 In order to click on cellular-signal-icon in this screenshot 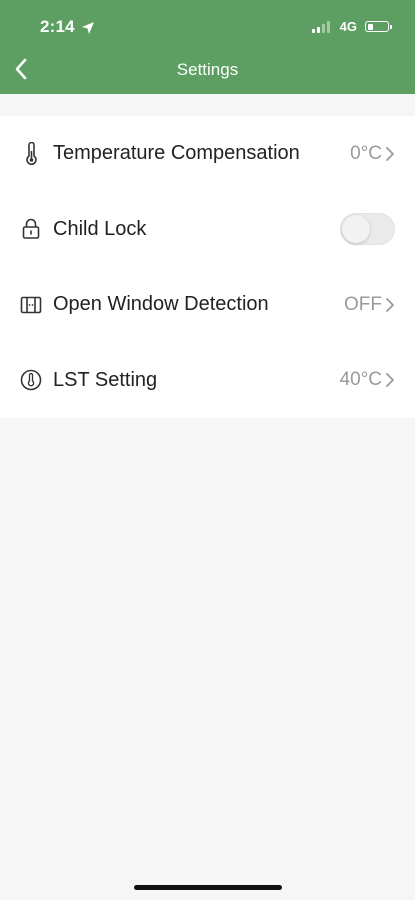, I will do `click(321, 26)`.